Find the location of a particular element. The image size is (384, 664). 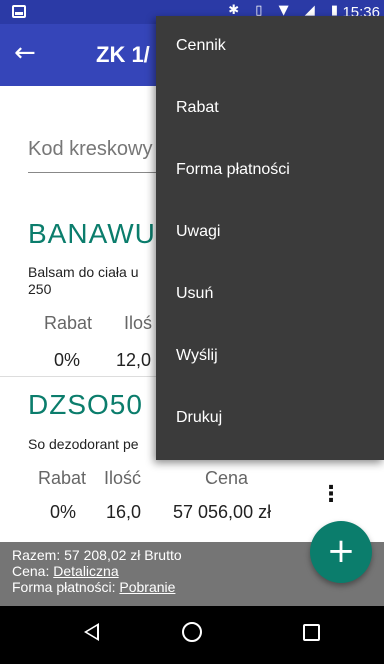

item-code: BANAWUL is located at coordinates (100, 233).